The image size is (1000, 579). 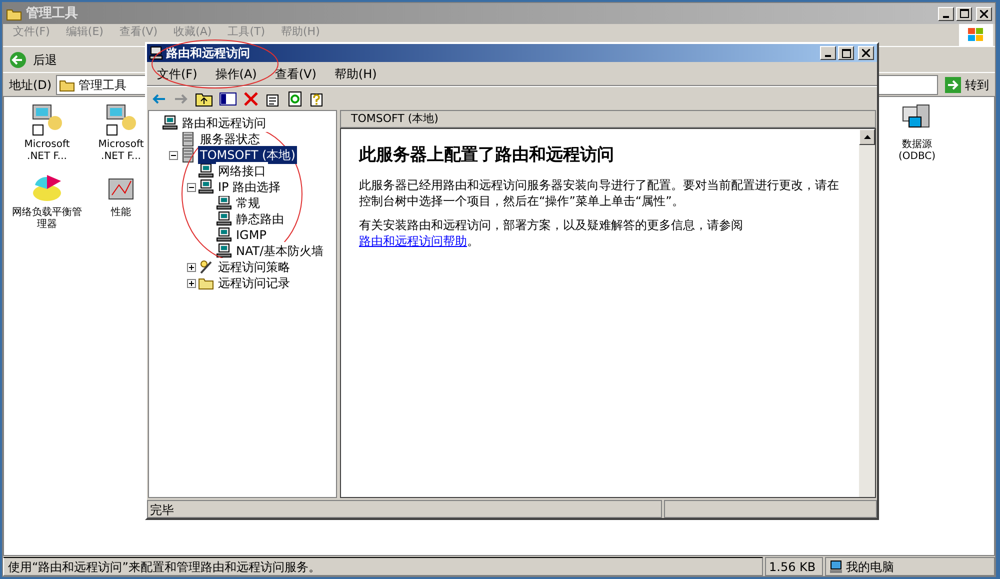 I want to click on policy-icon, so click(x=206, y=267).